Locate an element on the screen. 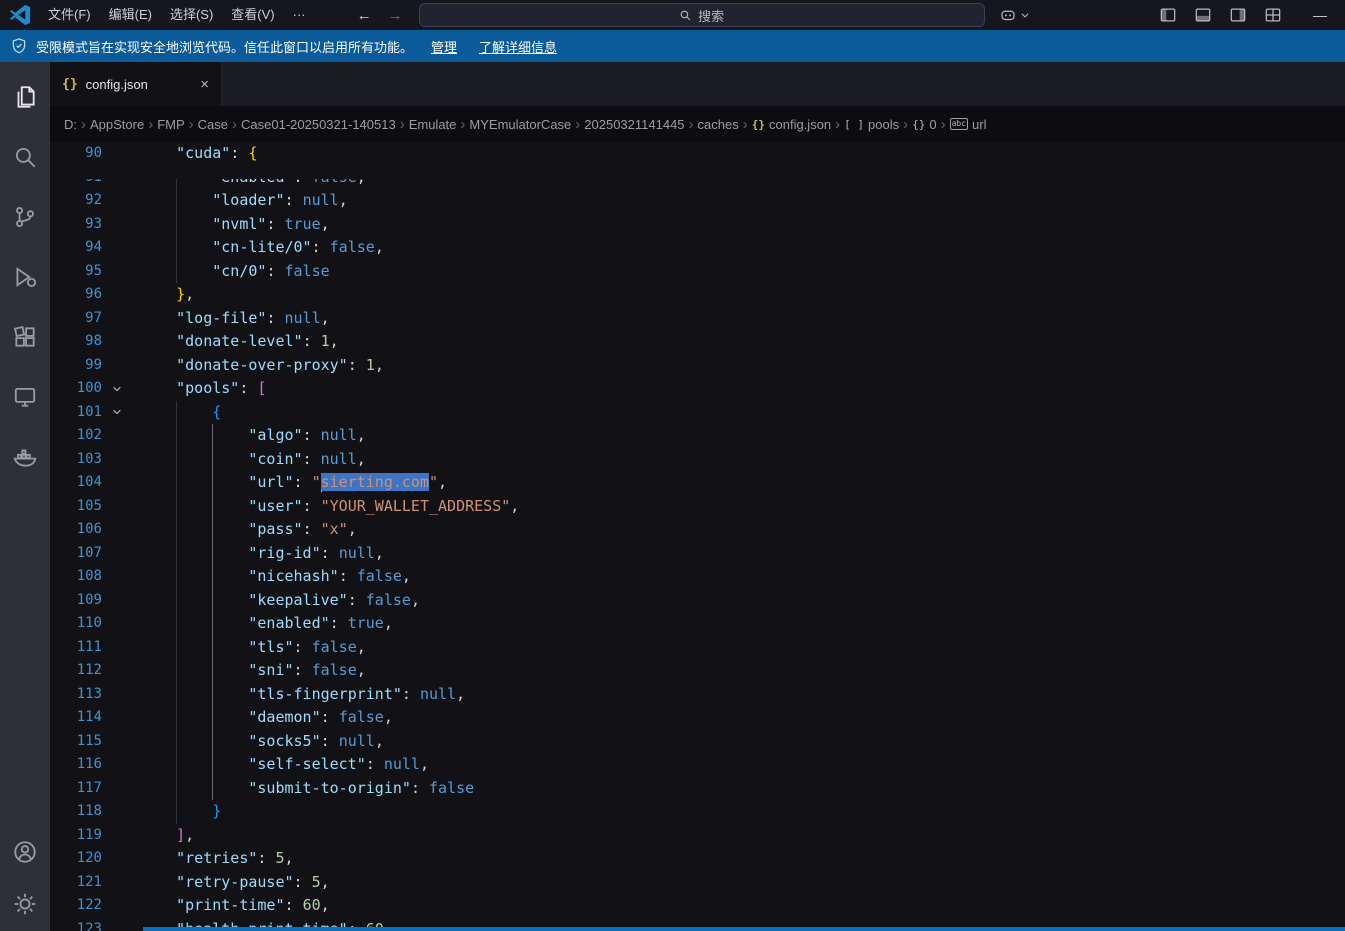  breadcrumb-item: [ ] pools is located at coordinates (871, 124).